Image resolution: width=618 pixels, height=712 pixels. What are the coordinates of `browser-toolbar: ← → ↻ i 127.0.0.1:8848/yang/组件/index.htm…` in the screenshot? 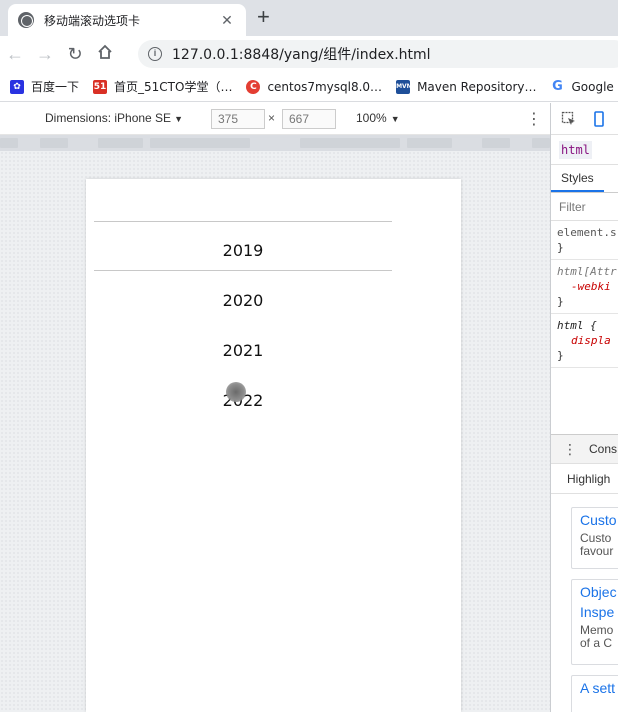 It's located at (309, 54).